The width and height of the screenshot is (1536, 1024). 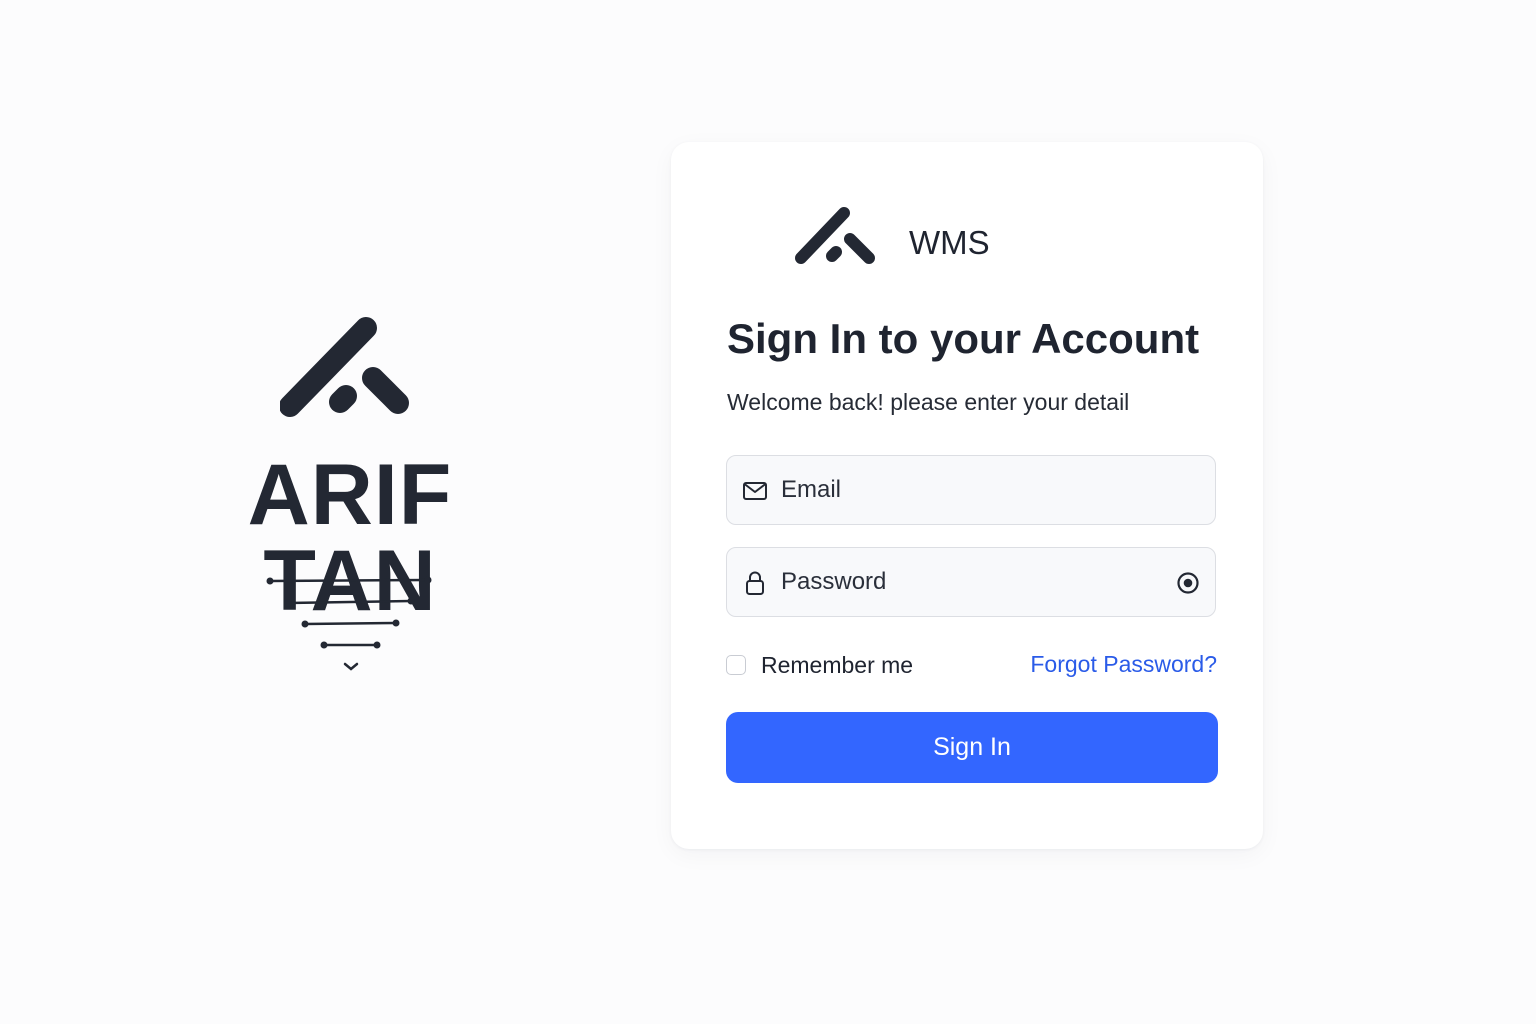 I want to click on forgot-password-link: Forgot Password?, so click(x=1123, y=665).